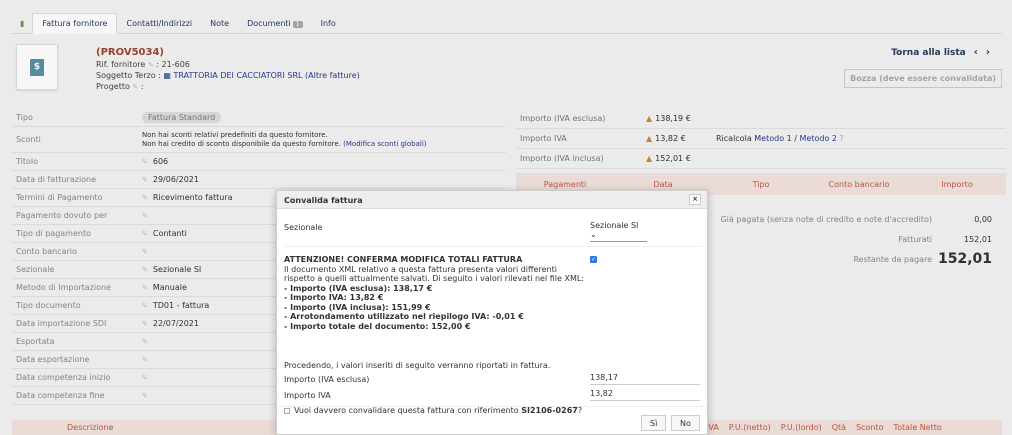  What do you see at coordinates (307, 395) in the screenshot?
I see `iva-label: Importo IVA` at bounding box center [307, 395].